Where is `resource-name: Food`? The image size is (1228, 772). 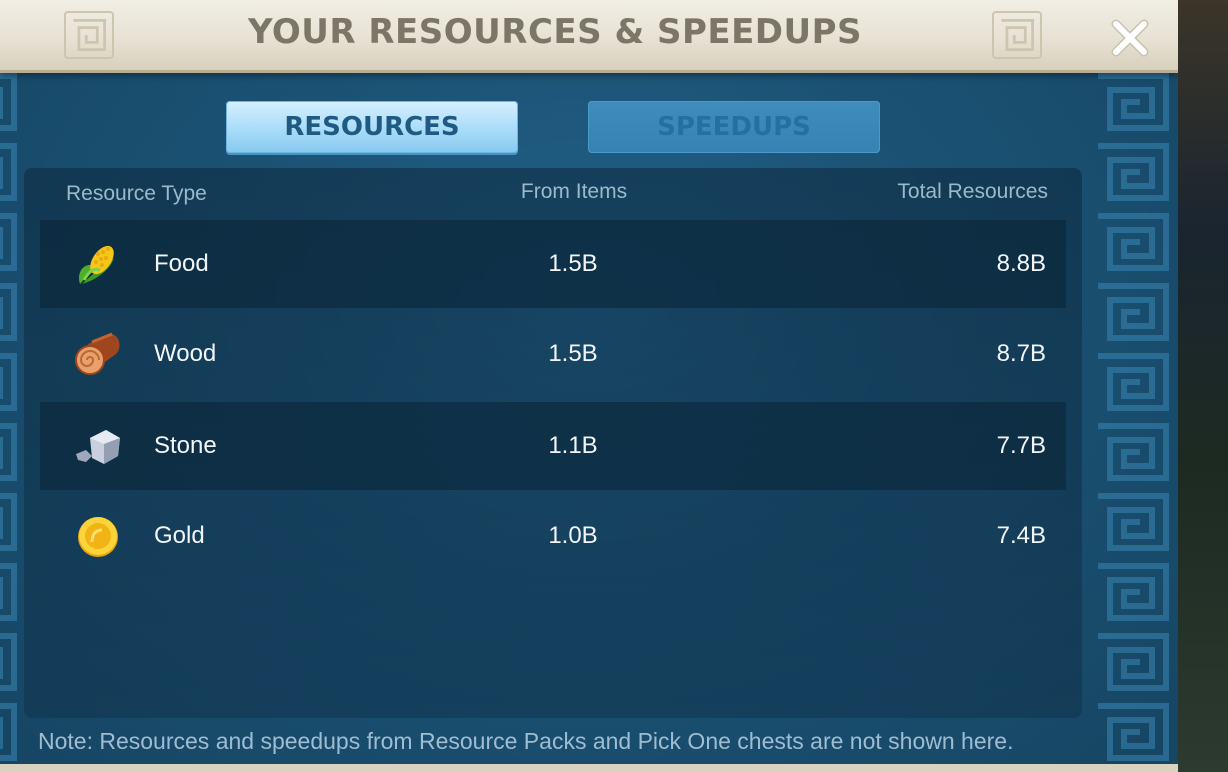 resource-name: Food is located at coordinates (181, 263).